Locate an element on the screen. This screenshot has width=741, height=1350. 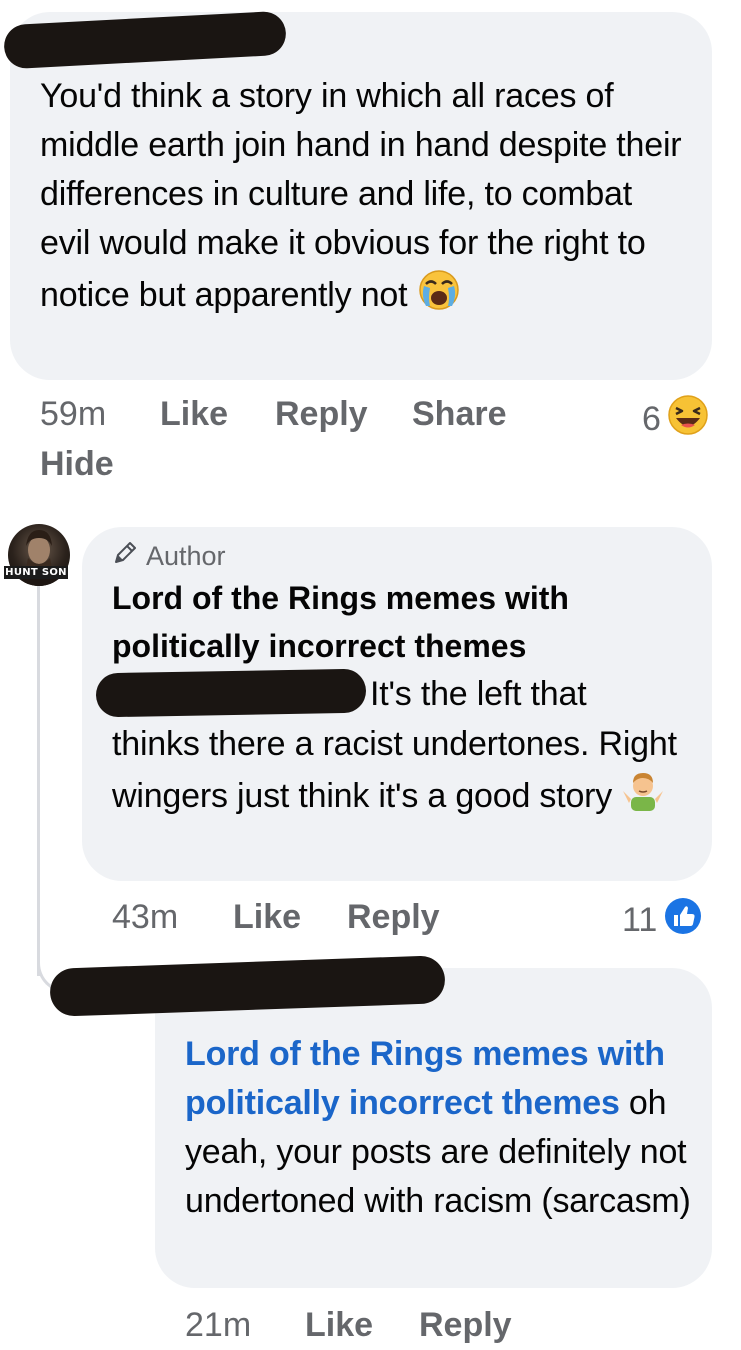
comment-3-like-button: Like is located at coordinates (339, 1325).